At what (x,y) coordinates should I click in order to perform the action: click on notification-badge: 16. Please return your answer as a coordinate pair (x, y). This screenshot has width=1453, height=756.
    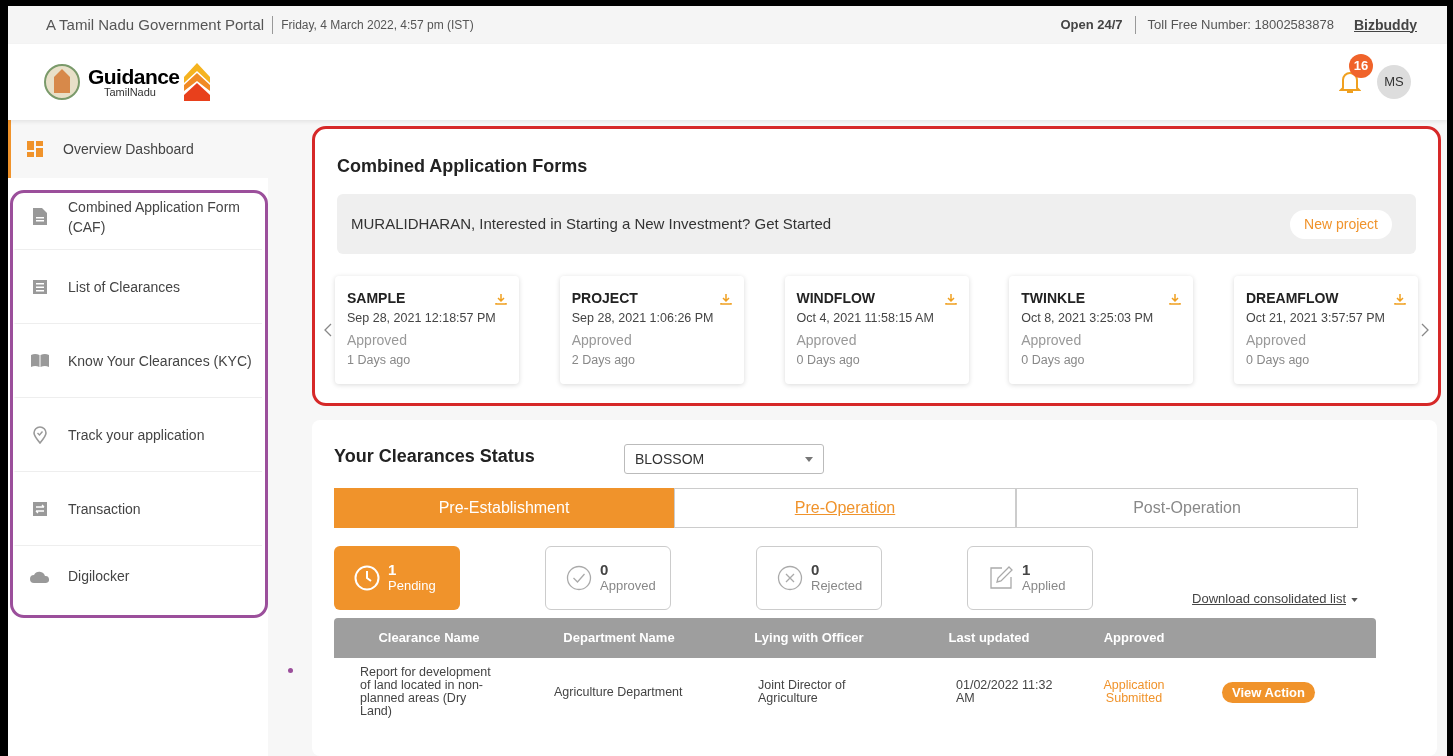
    Looking at the image, I should click on (1361, 66).